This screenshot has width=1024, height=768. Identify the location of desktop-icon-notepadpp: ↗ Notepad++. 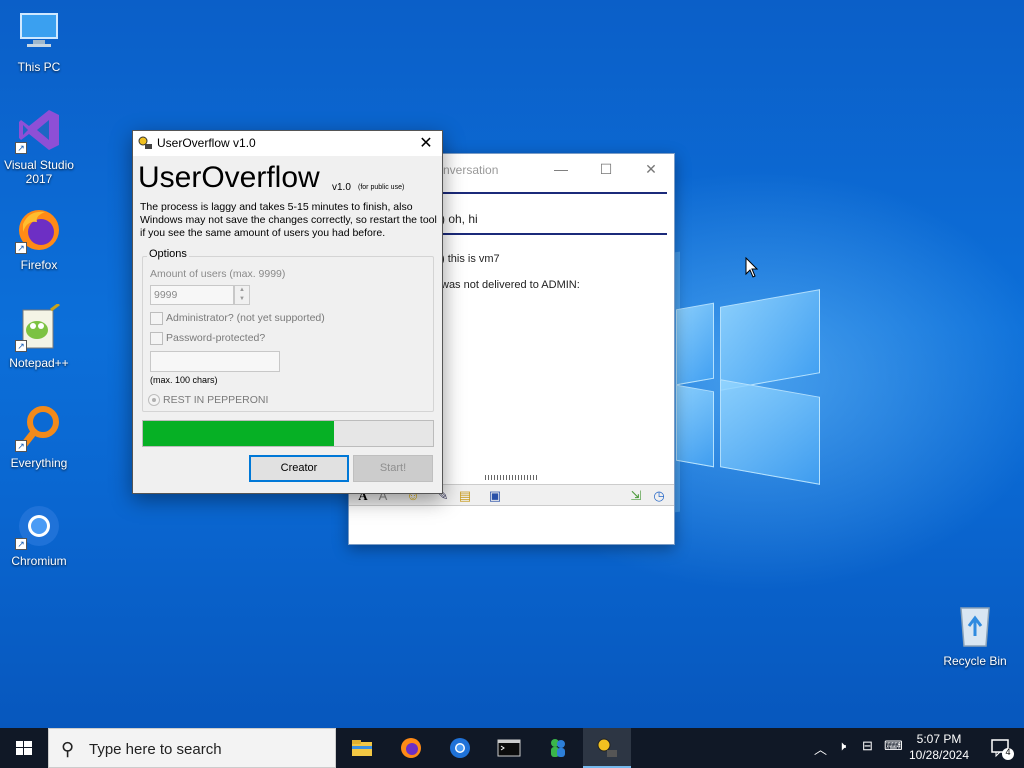
(39, 336).